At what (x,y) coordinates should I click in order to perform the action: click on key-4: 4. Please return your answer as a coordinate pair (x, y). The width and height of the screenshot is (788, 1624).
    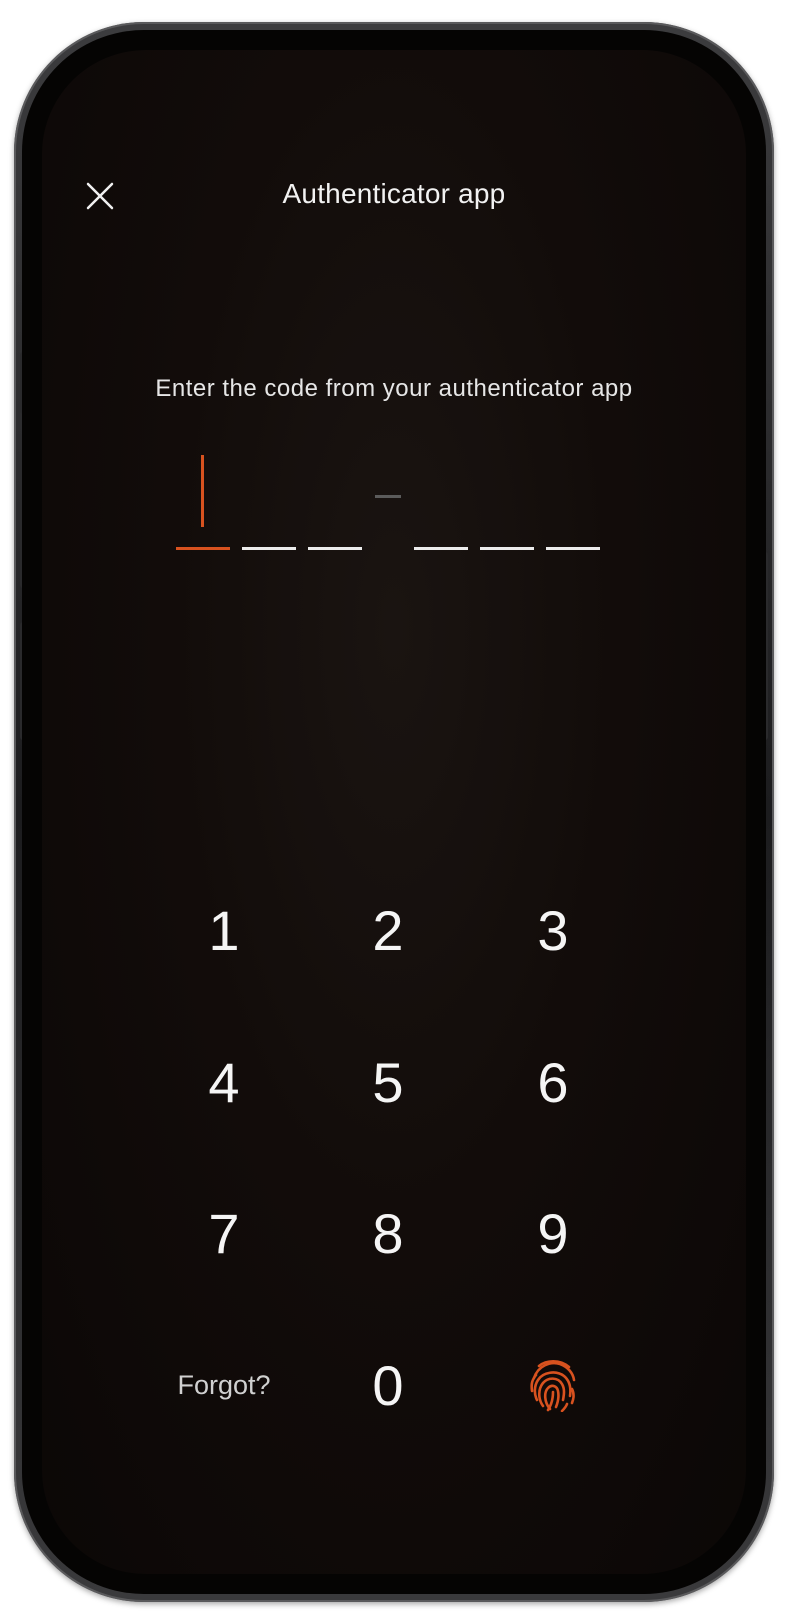
    Looking at the image, I should click on (224, 1082).